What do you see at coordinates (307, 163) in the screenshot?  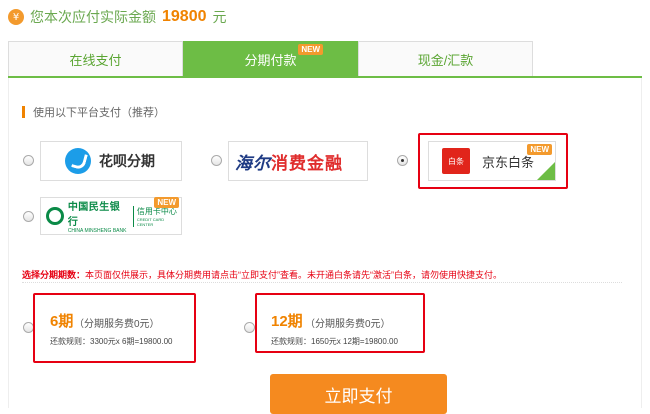 I see `haier-label-red: 消费金融` at bounding box center [307, 163].